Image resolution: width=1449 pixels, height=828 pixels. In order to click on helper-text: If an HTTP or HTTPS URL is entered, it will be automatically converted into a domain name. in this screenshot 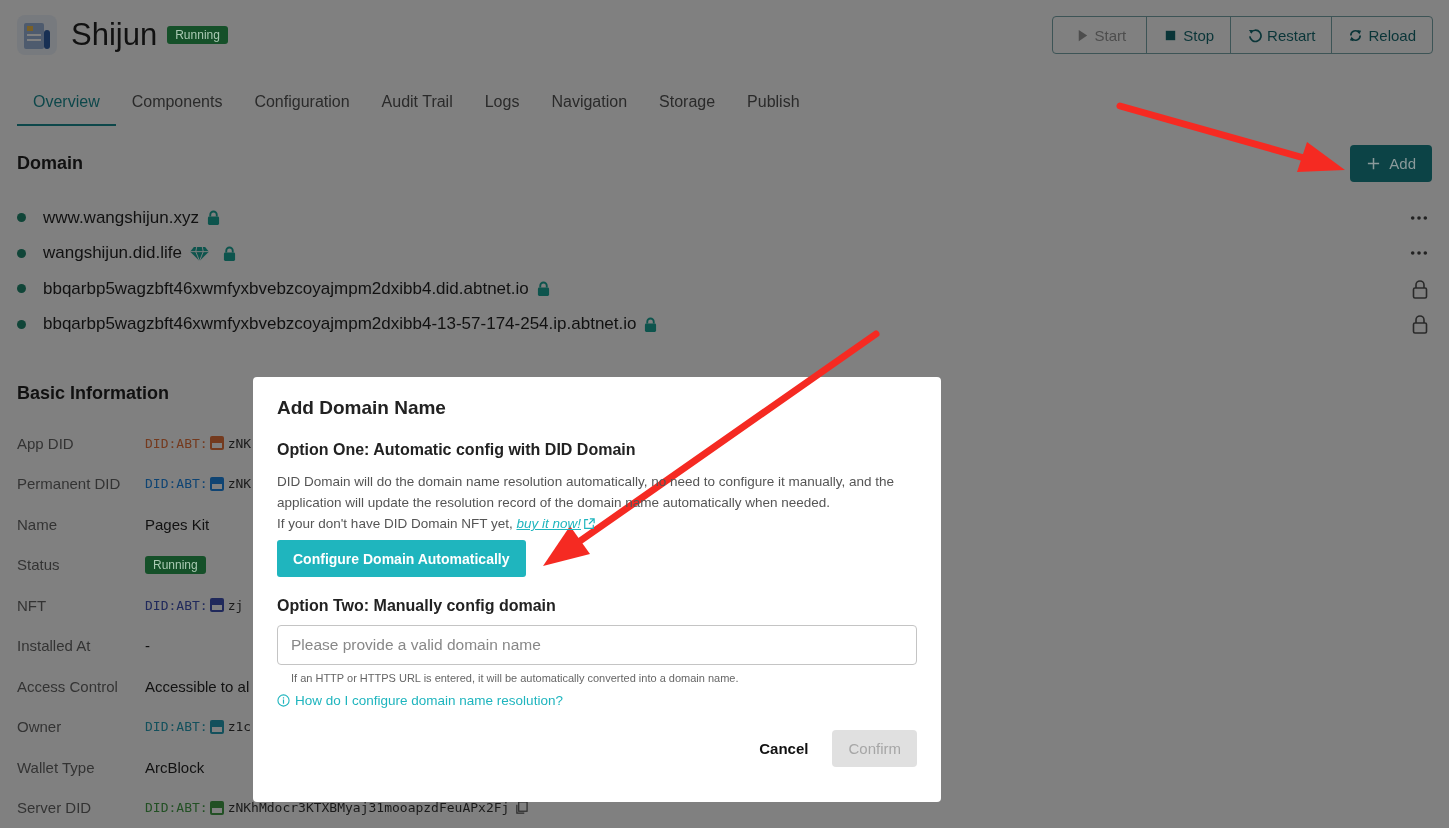, I will do `click(515, 678)`.